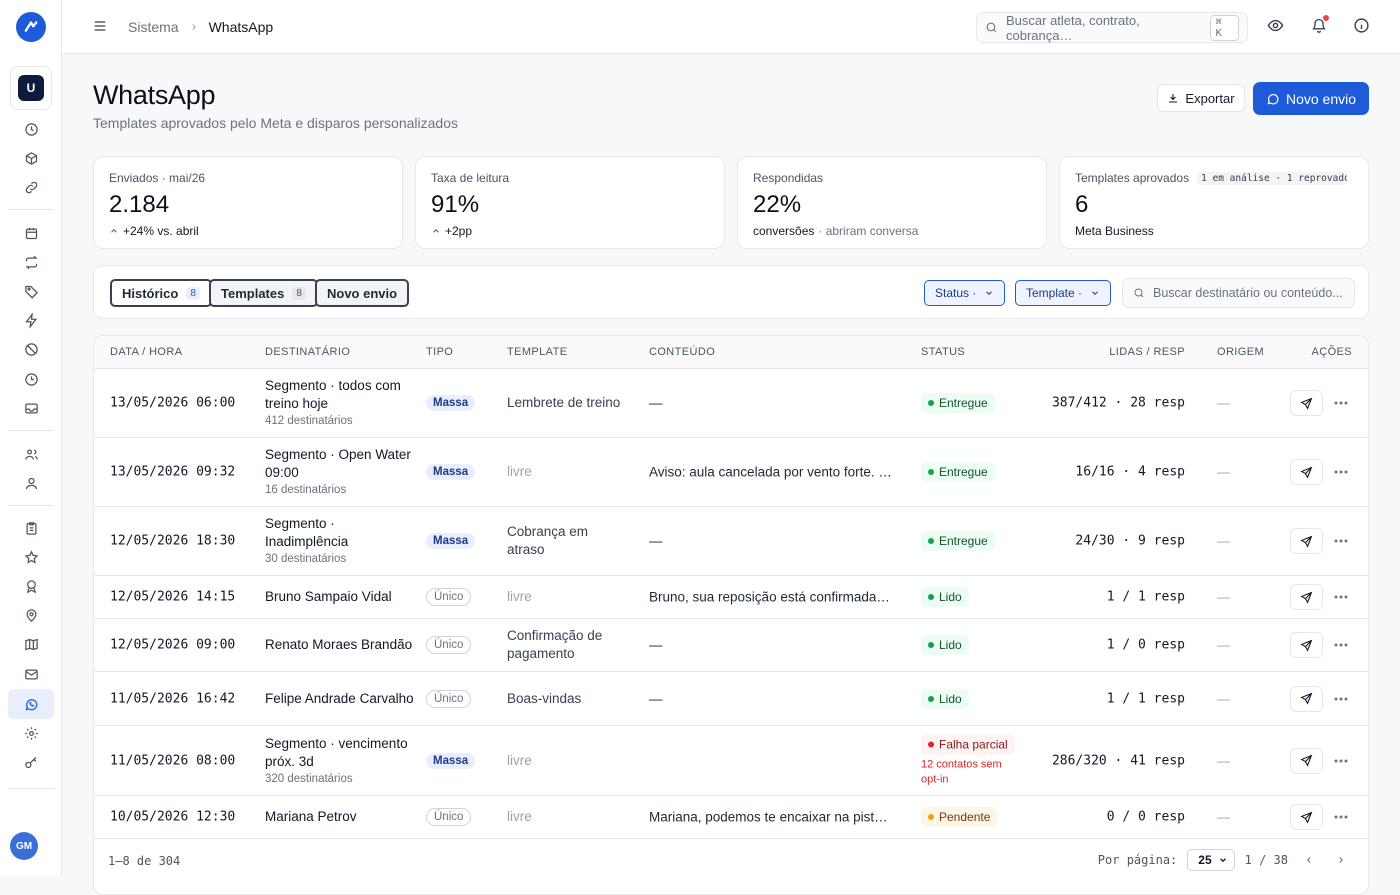  I want to click on status-note: 12 contatos sem opt-in, so click(961, 771).